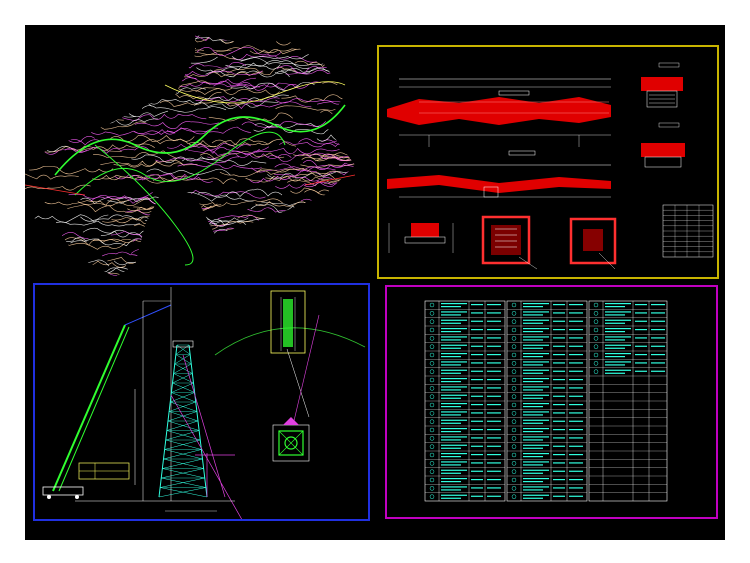 This screenshot has width=750, height=563. Describe the element at coordinates (288, 322) in the screenshot. I see `tower-top-detail` at that location.